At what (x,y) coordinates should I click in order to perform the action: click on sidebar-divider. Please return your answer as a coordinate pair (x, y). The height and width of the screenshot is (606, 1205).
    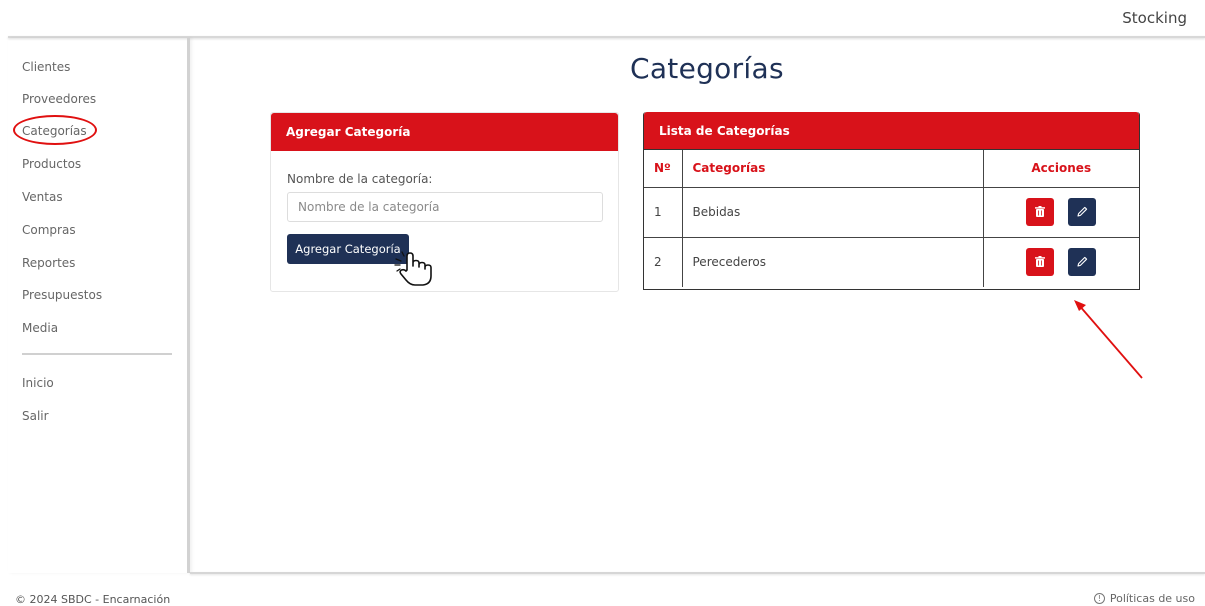
    Looking at the image, I should click on (97, 354).